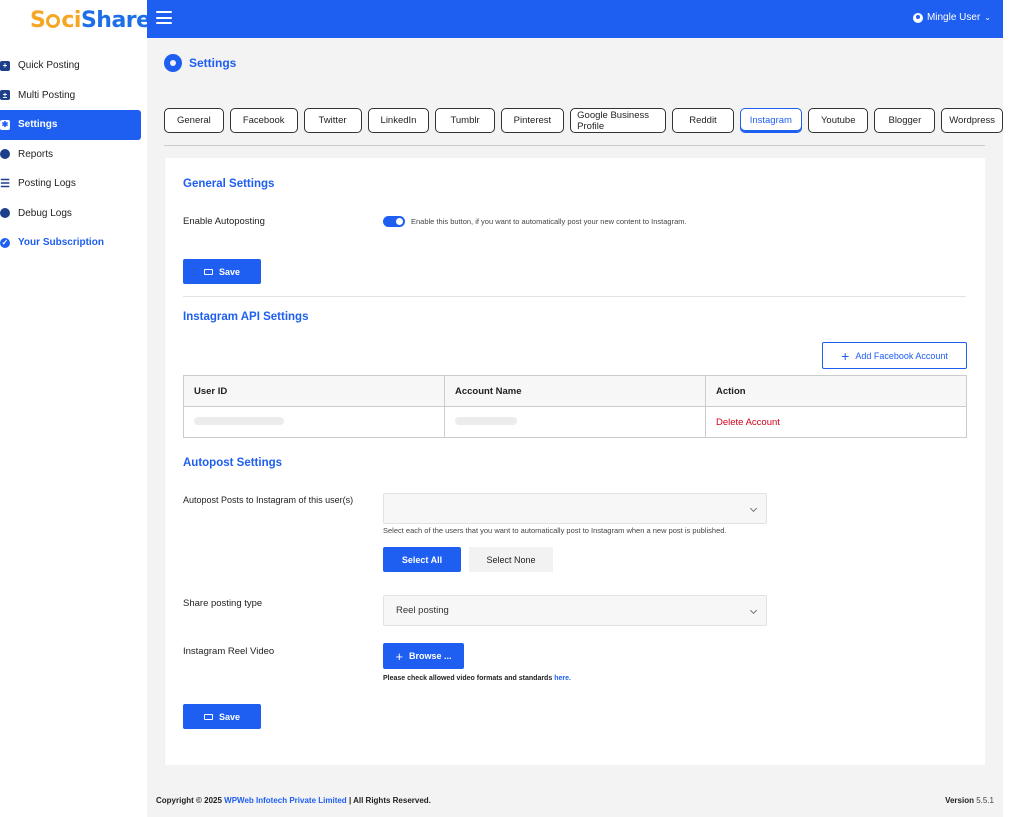 This screenshot has width=1024, height=817. What do you see at coordinates (49, 66) in the screenshot?
I see `sidebar-item-label: Quick Posting` at bounding box center [49, 66].